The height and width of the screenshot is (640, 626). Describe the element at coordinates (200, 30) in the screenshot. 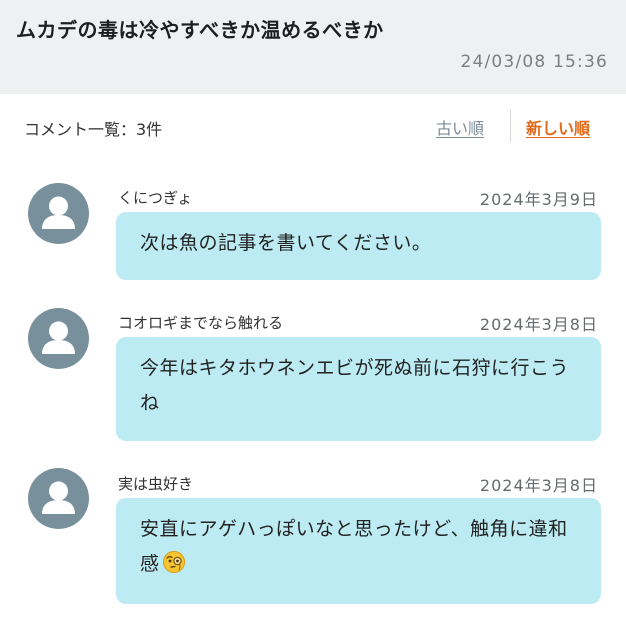

I see `article-title: ムカデの毒は冷やすべきか温めるべきか` at that location.